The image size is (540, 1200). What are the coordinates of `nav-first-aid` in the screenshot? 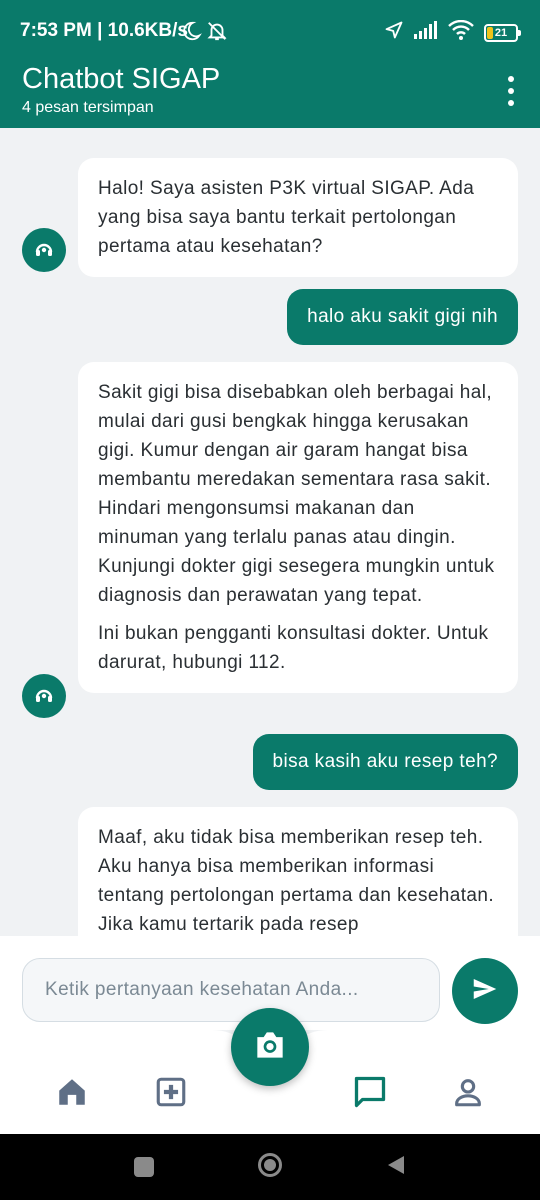 It's located at (171, 1094).